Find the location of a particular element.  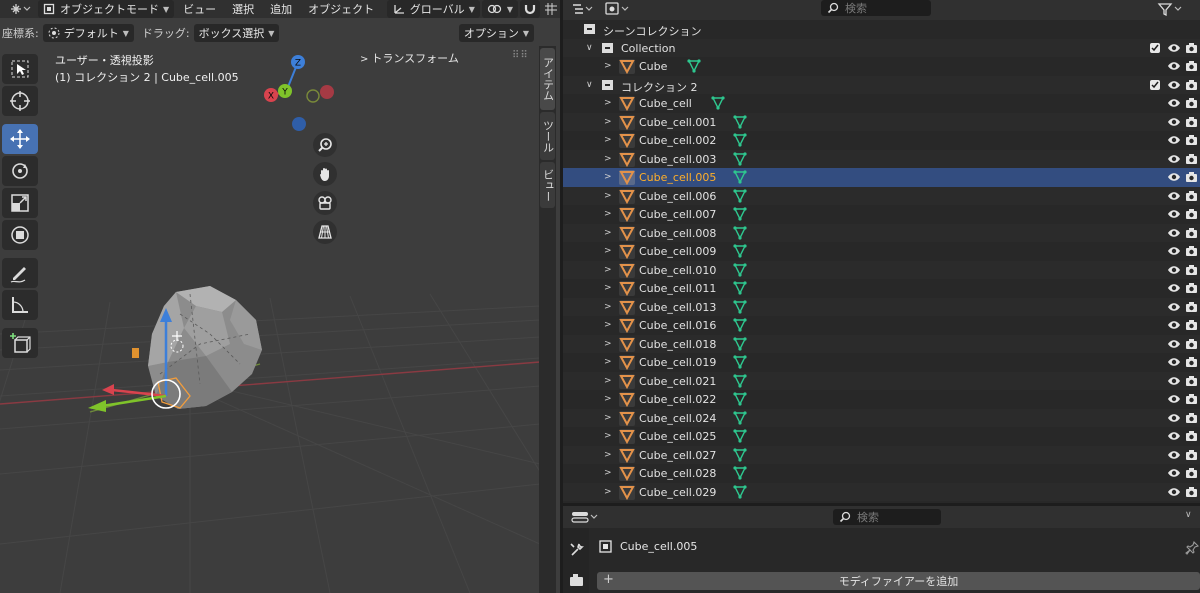

coord-system-dropdown: デフォルト ▼ is located at coordinates (88, 33).